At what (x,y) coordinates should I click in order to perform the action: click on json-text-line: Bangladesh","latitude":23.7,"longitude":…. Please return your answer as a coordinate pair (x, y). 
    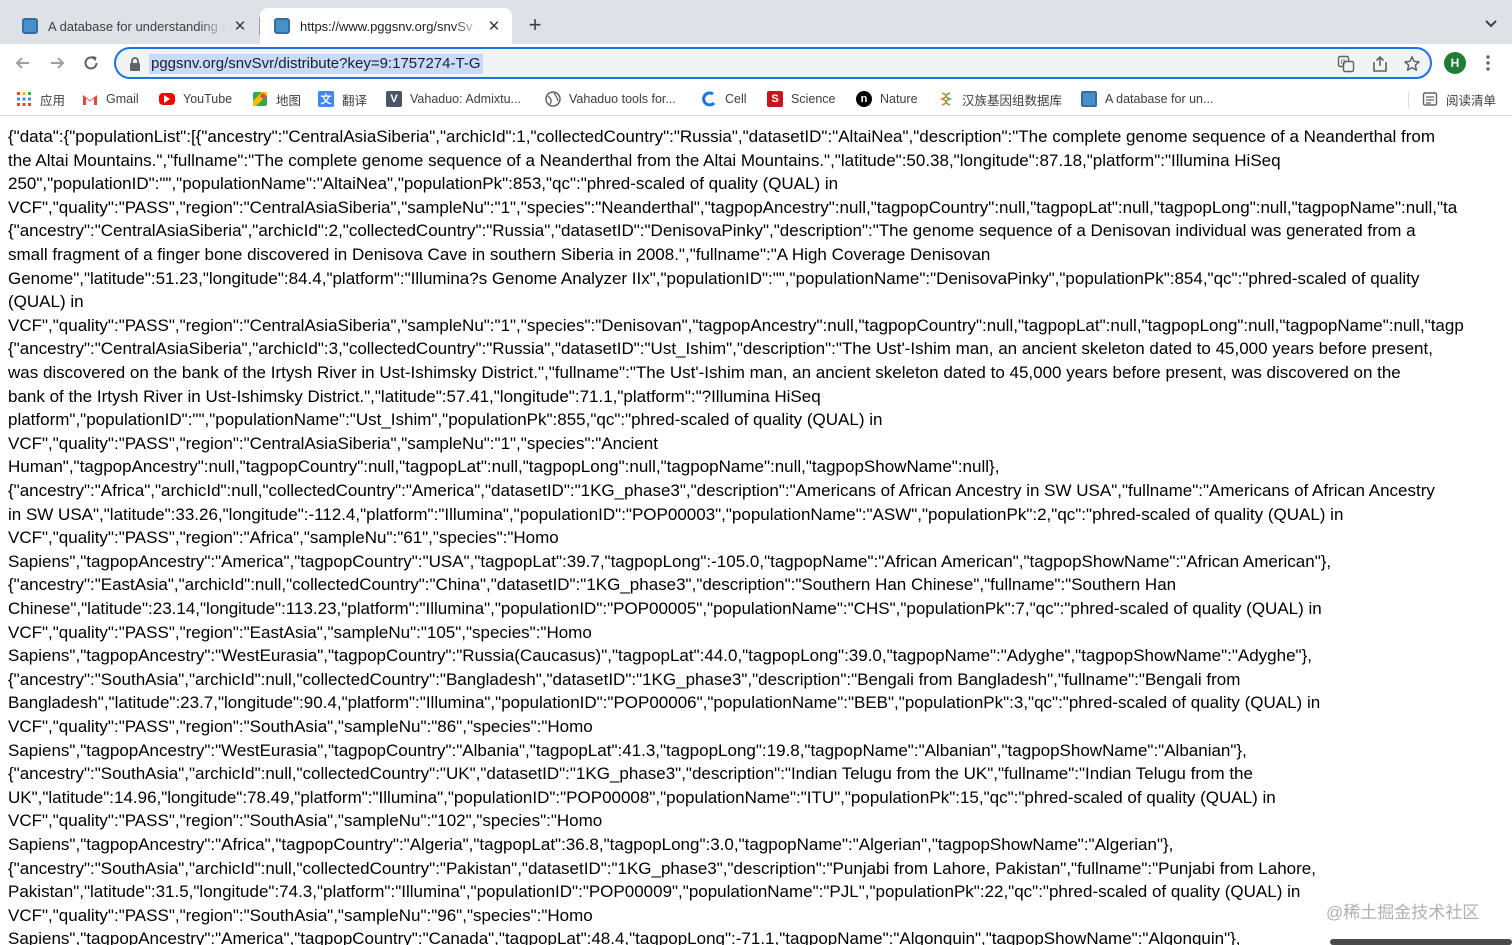
    Looking at the image, I should click on (664, 703).